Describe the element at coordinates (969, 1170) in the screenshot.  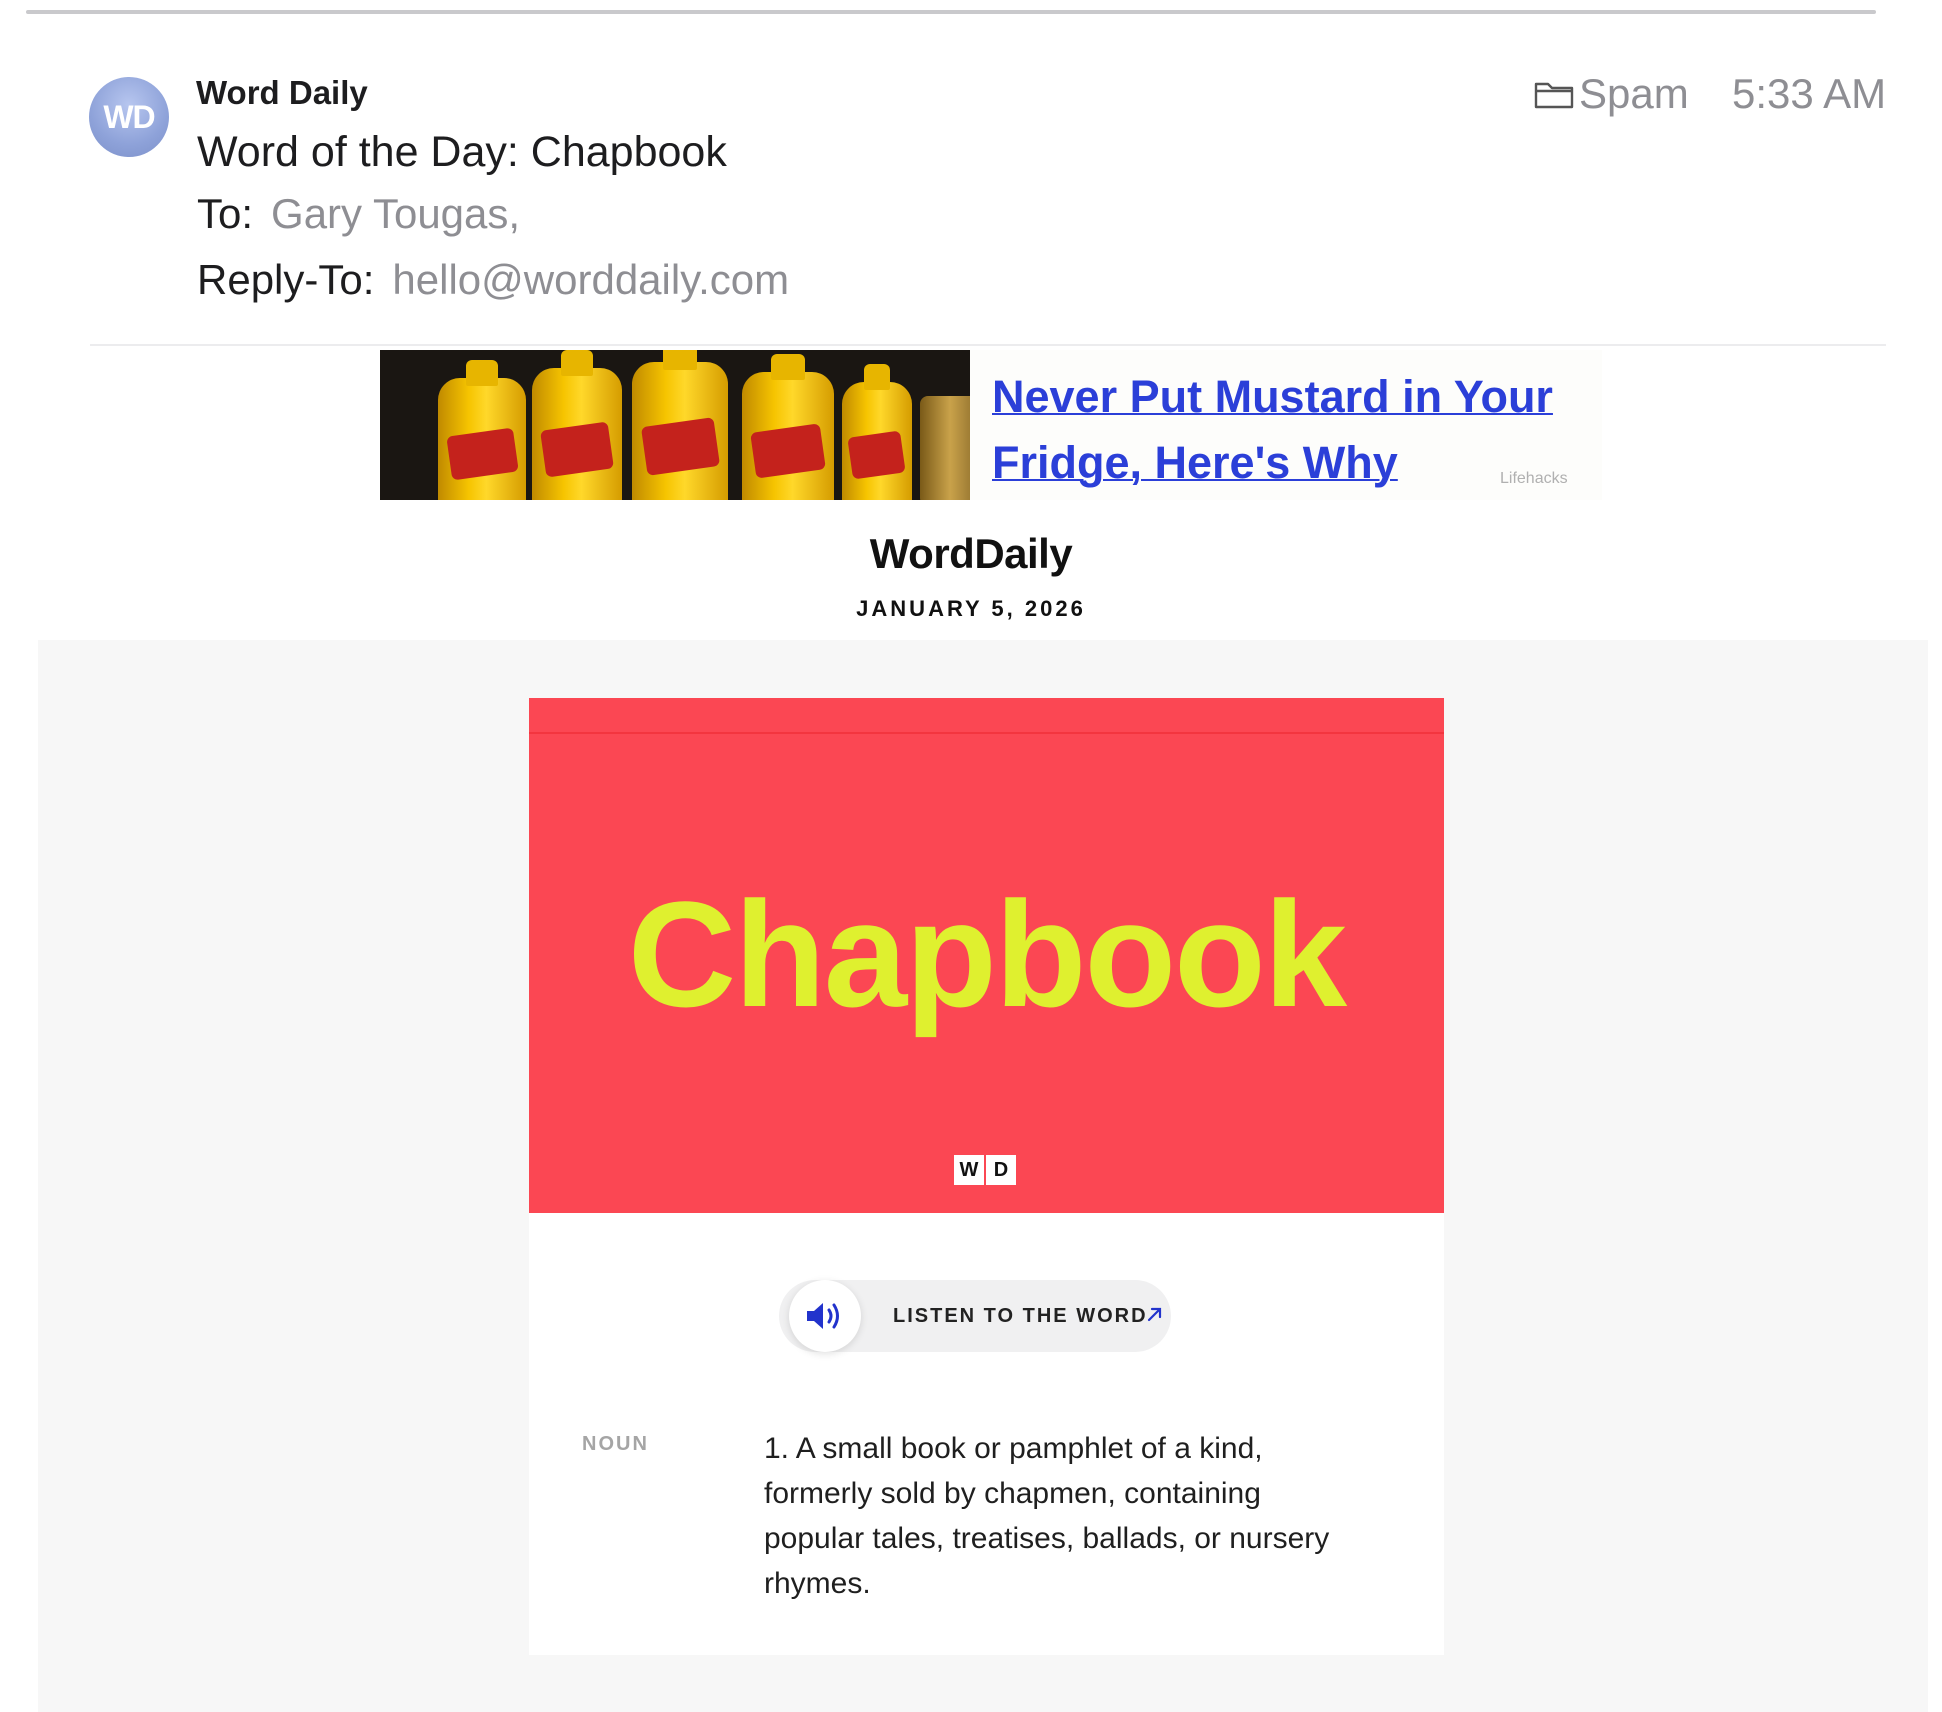
I see `wd-mark-letter: W` at that location.